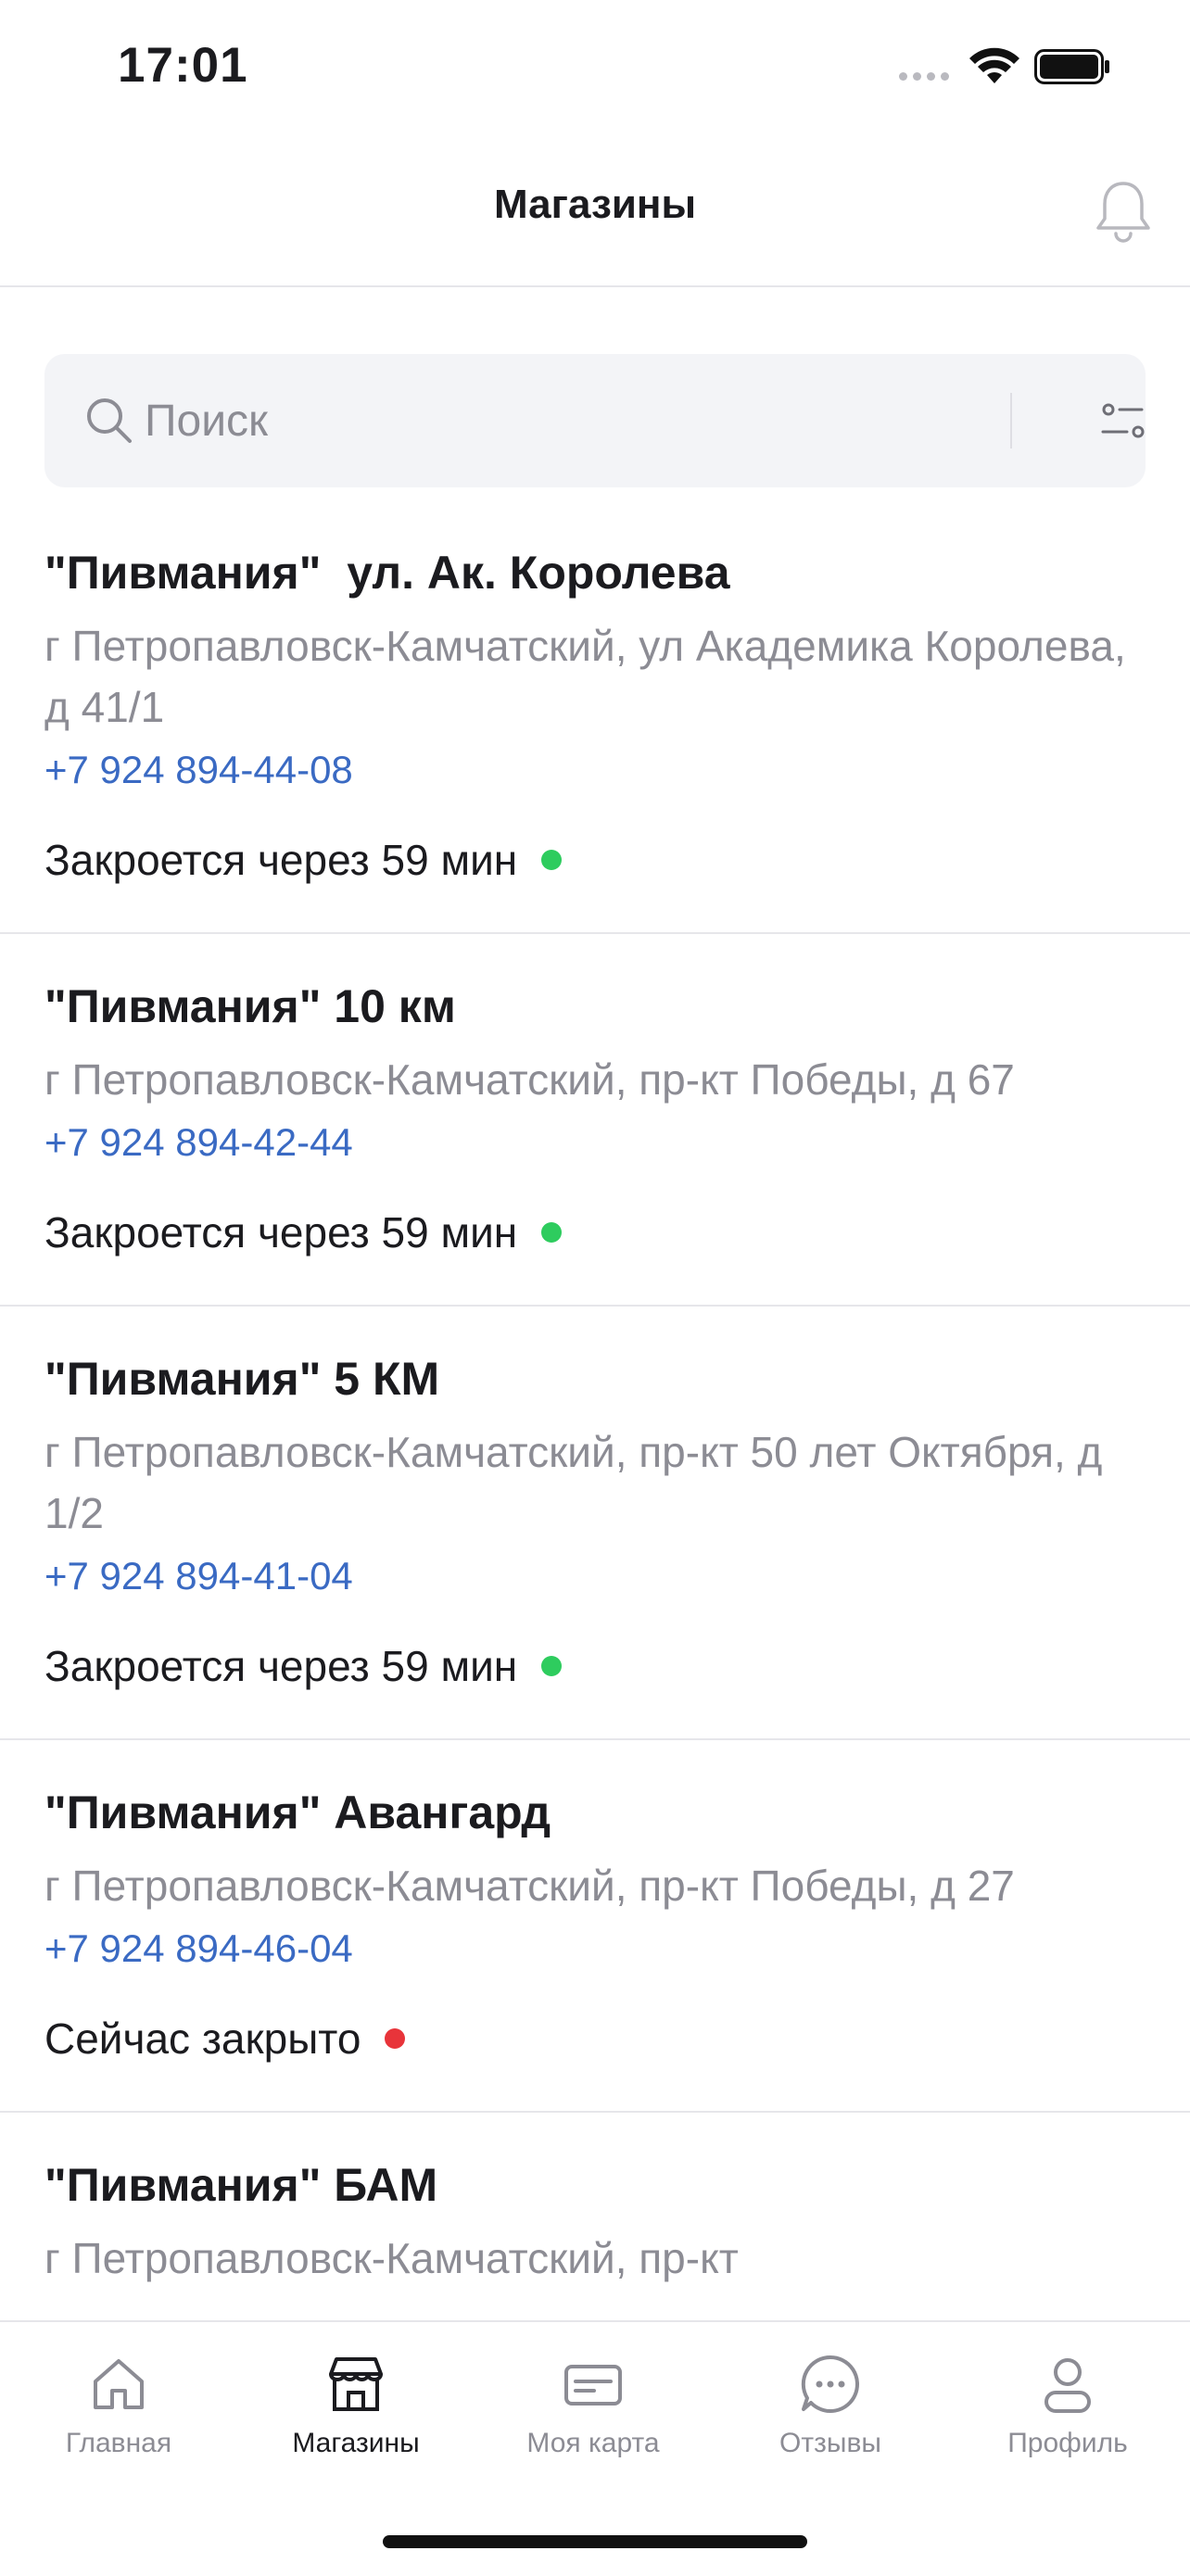 Image resolution: width=1190 pixels, height=2576 pixels. Describe the element at coordinates (595, 205) in the screenshot. I see `page-title: Магазины` at that location.